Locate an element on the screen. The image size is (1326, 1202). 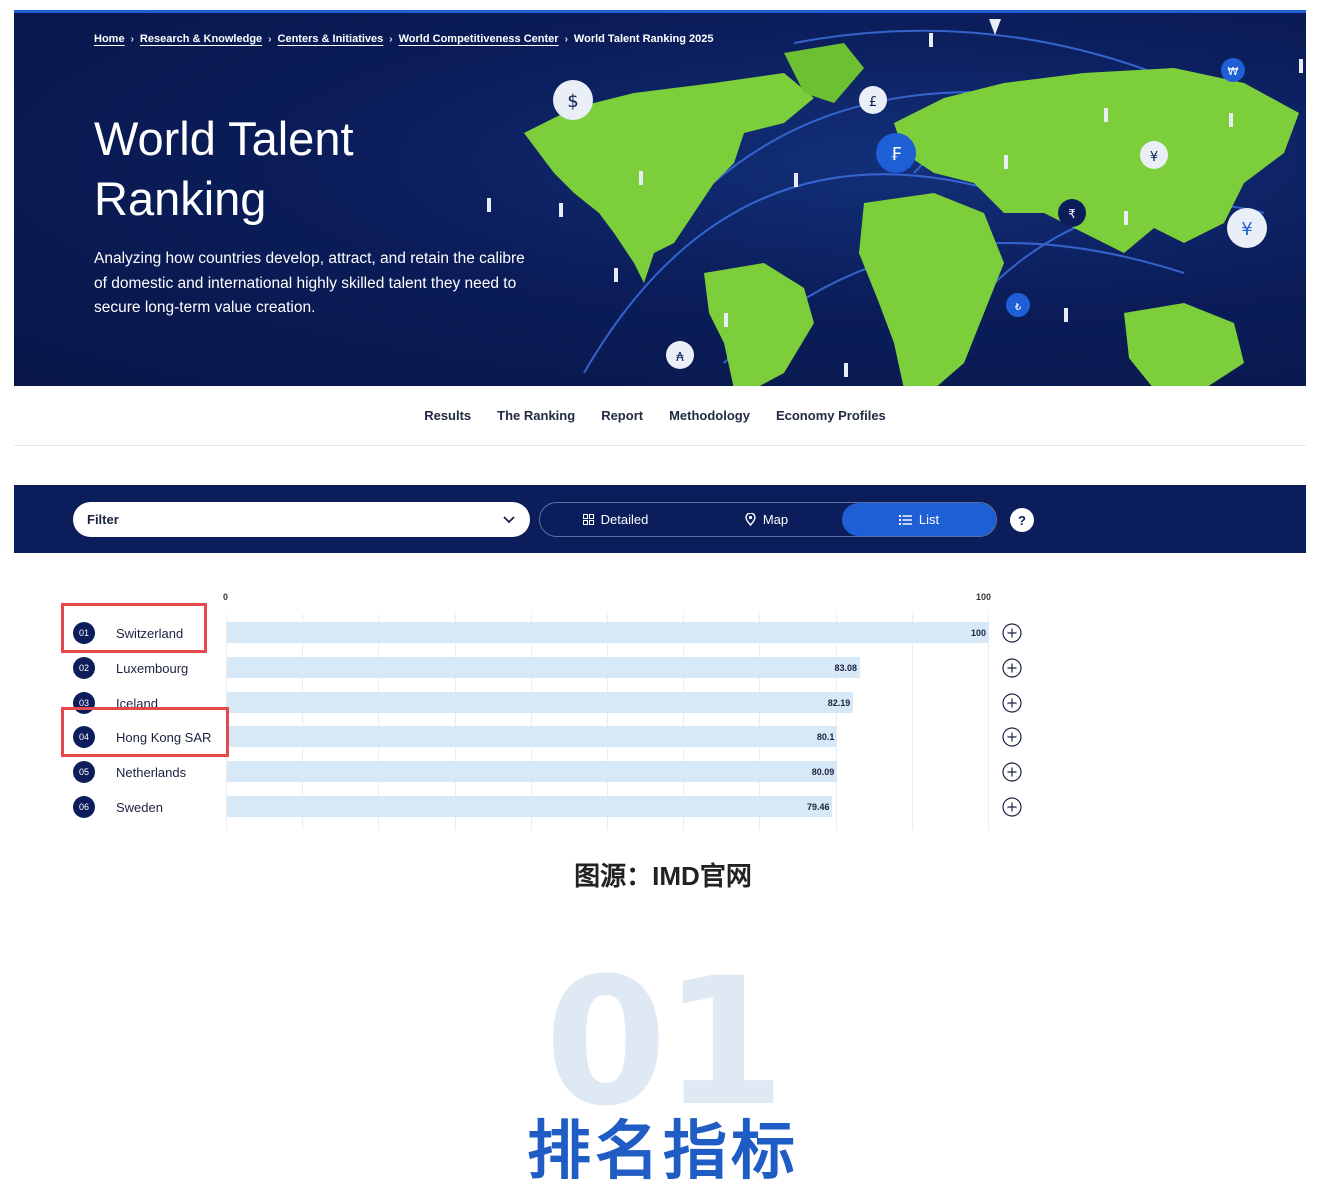
score-value-label: 83.08 is located at coordinates (846, 667).